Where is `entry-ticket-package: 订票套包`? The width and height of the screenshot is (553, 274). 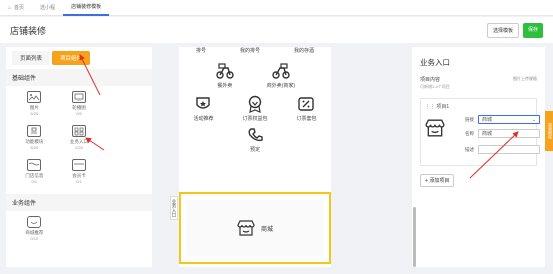 entry-ticket-package: 订票套包 is located at coordinates (306, 108).